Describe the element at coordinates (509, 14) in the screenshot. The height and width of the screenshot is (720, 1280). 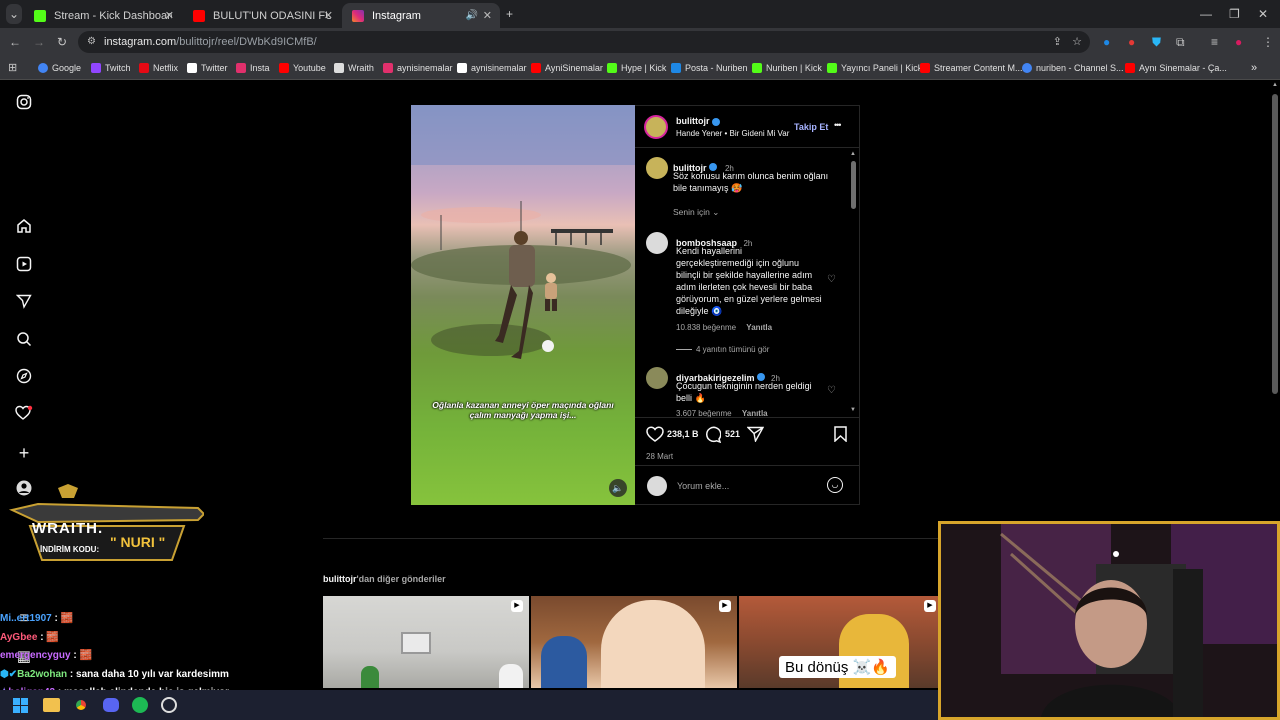
I see `new-tab-icon: +` at that location.